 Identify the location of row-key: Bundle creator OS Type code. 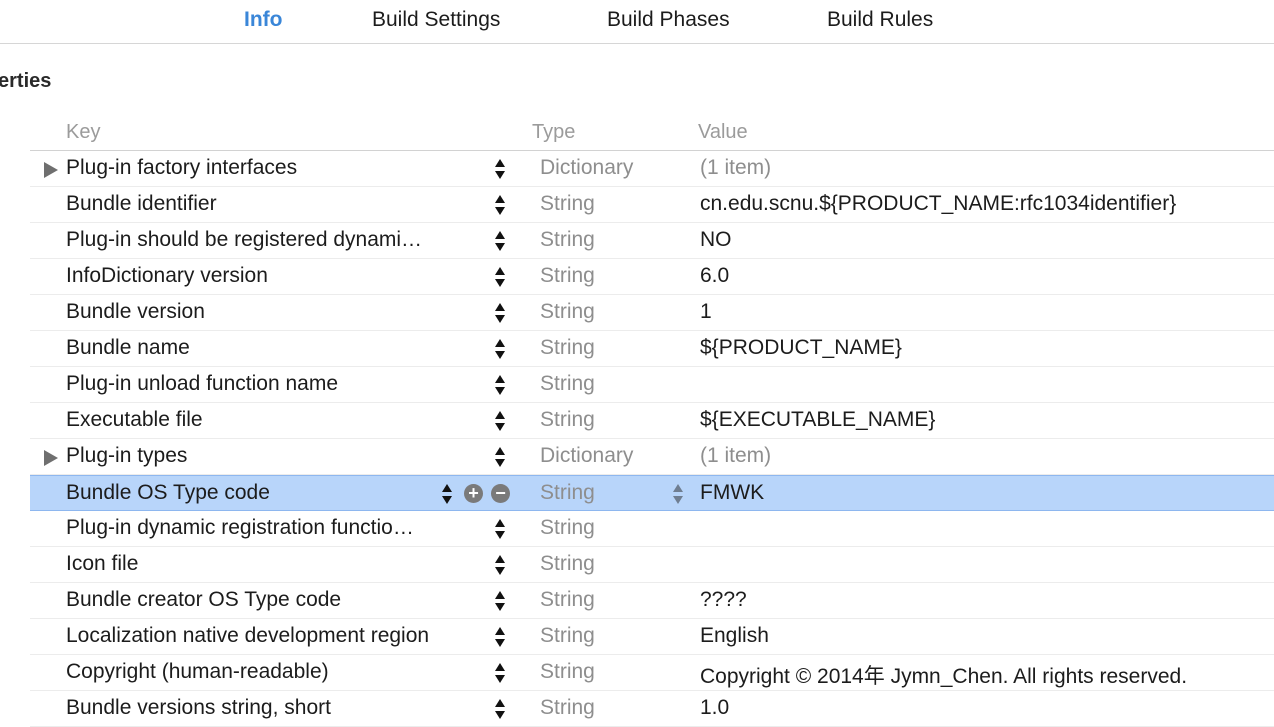
(203, 600).